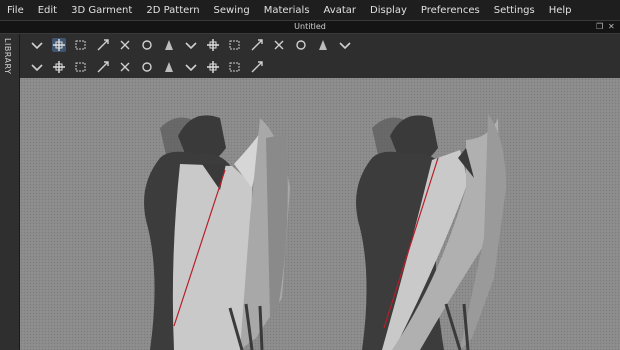  I want to click on menu-settings: Settings, so click(514, 10).